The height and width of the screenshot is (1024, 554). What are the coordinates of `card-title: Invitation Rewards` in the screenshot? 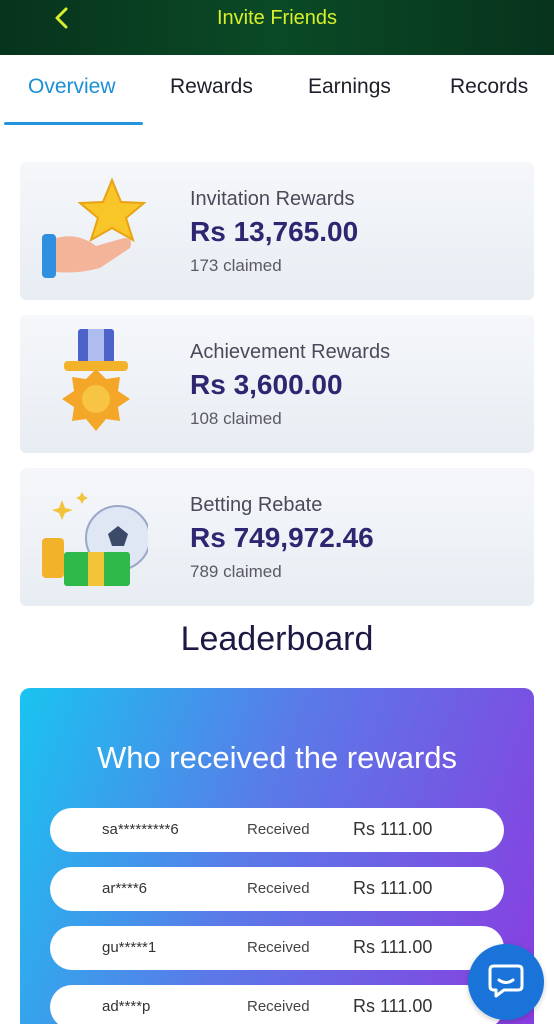 It's located at (272, 199).